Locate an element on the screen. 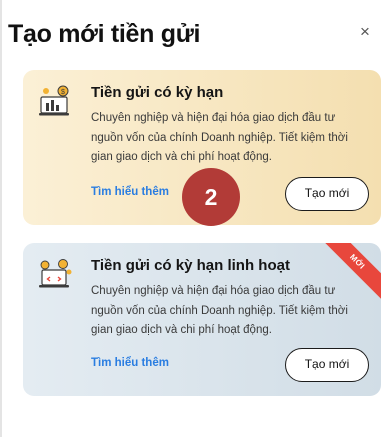  card-title: Tiền gửi có kỳ hạn linh hoạt is located at coordinates (190, 265).